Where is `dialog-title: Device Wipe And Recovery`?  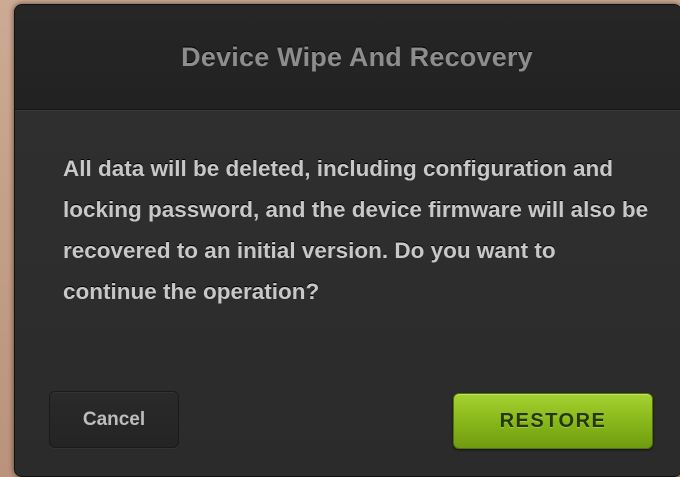
dialog-title: Device Wipe And Recovery is located at coordinates (357, 56).